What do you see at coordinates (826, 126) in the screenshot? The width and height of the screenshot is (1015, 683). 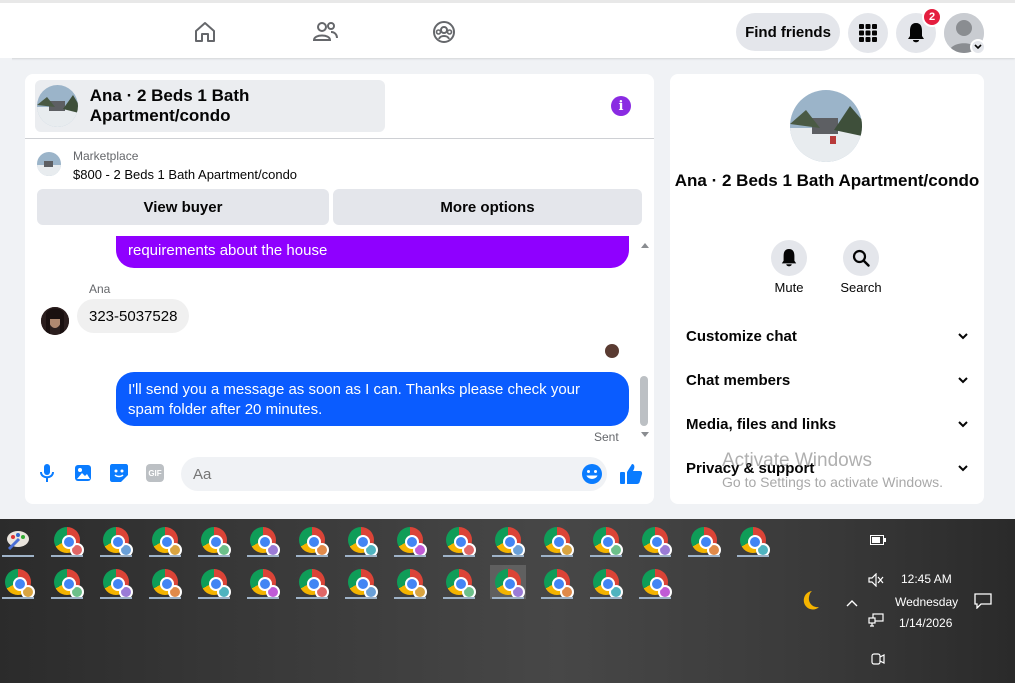 I see `profile-picture` at bounding box center [826, 126].